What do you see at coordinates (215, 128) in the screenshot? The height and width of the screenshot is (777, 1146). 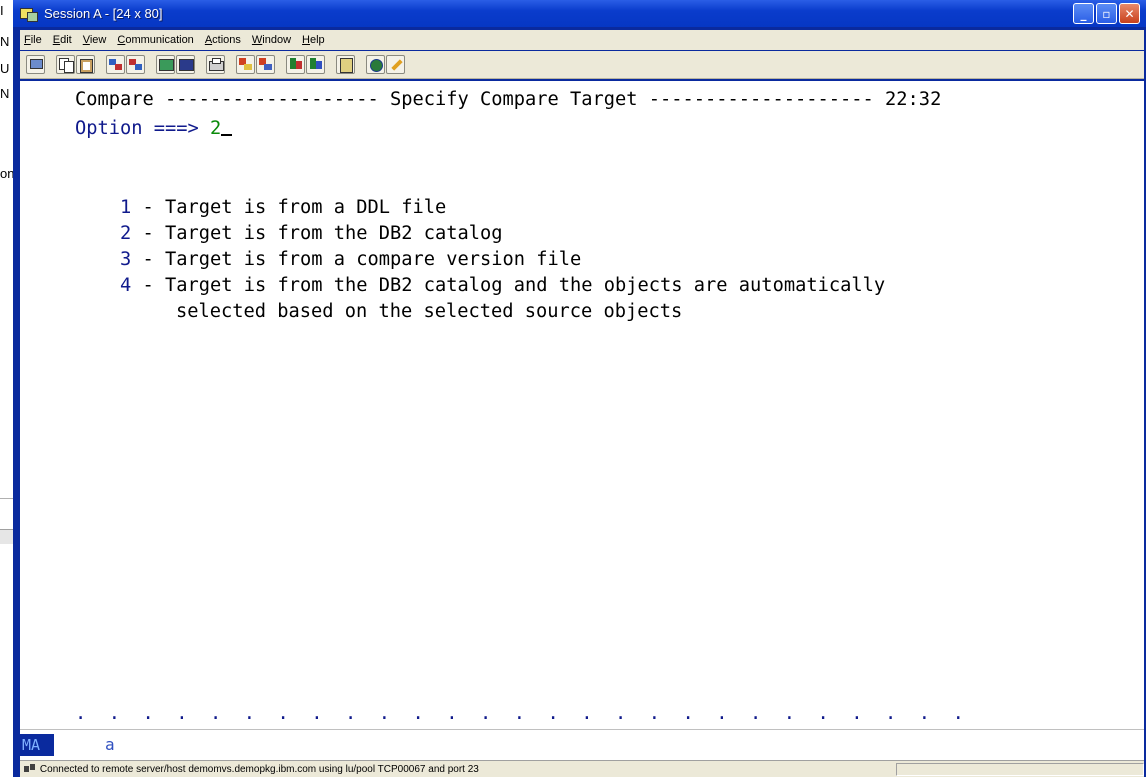 I see `option-input: 2` at bounding box center [215, 128].